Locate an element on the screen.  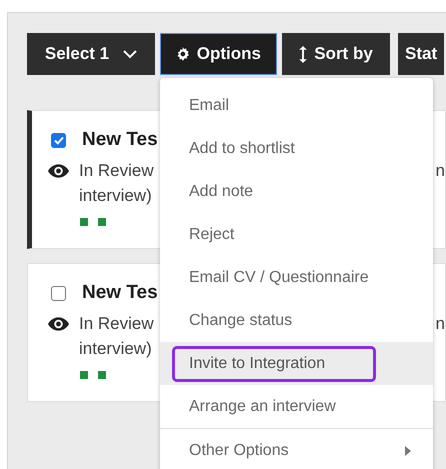
menu-item: Invite to Integration is located at coordinates (296, 363).